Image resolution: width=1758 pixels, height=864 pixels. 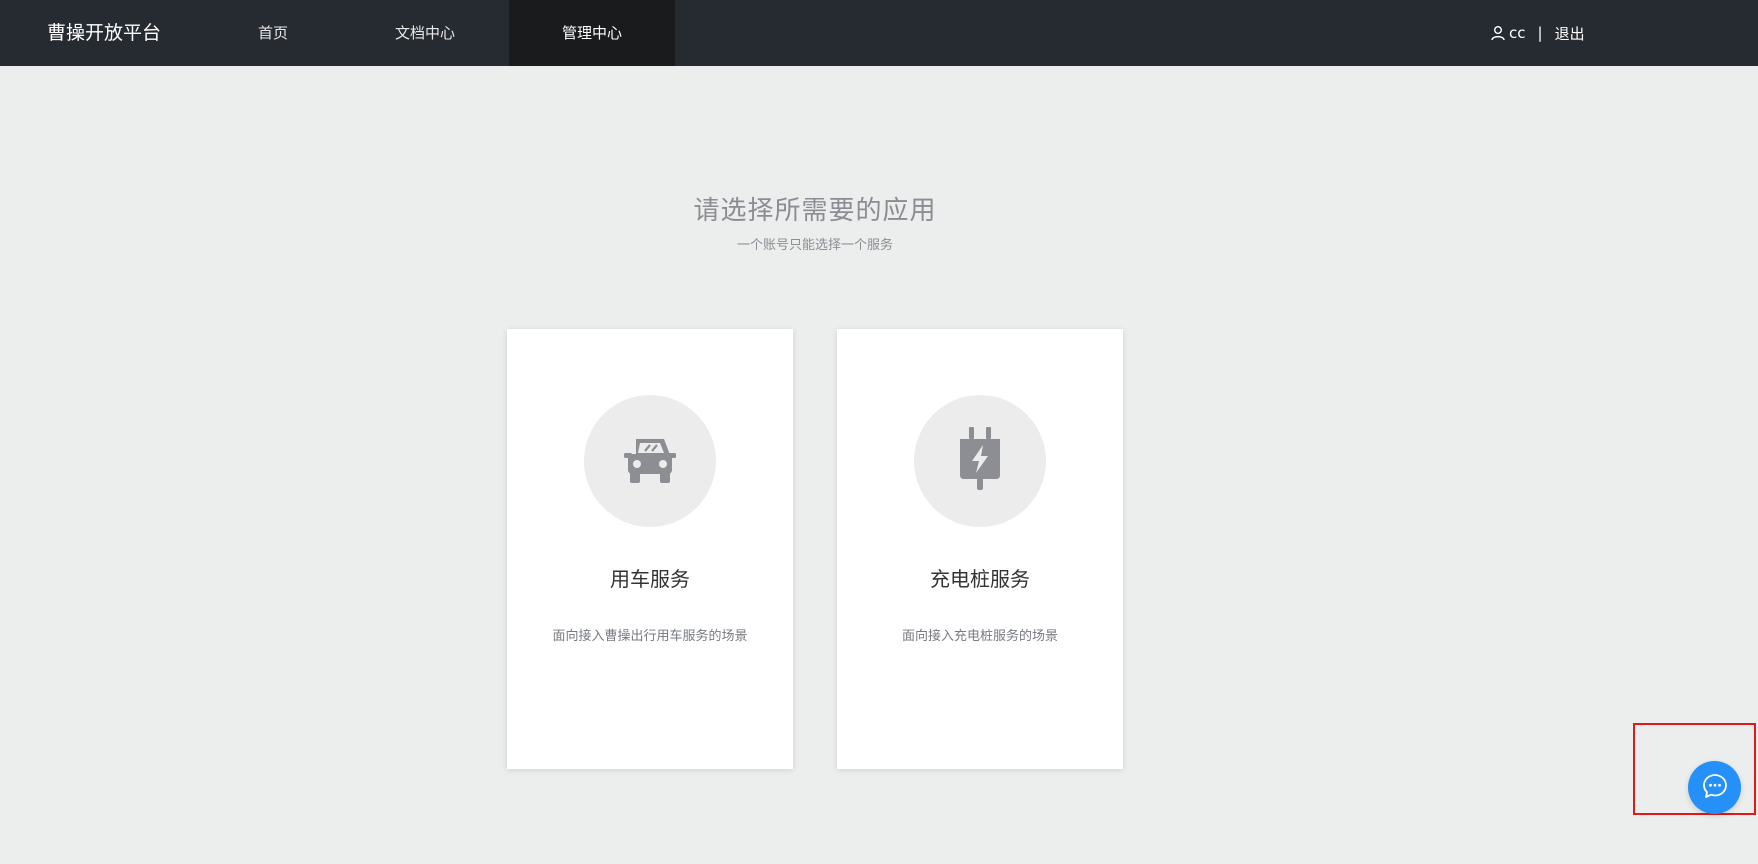 What do you see at coordinates (879, 33) in the screenshot?
I see `top-navigation-bar: 曹操开放平台 首页 文档中心 管理中心 cc | 退出` at bounding box center [879, 33].